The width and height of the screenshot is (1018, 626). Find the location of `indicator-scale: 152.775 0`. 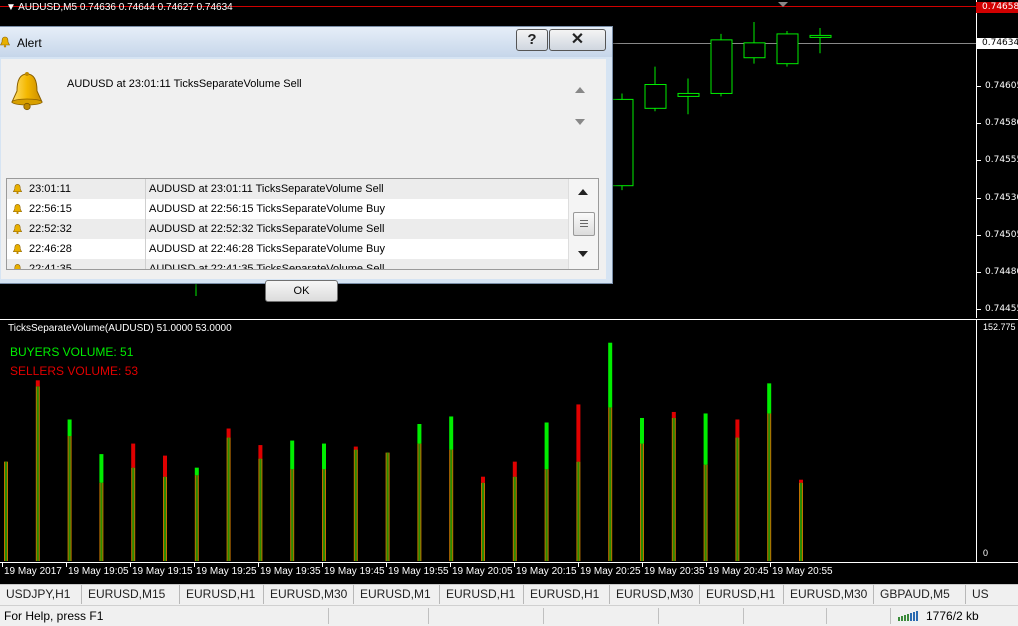

indicator-scale: 152.775 0 is located at coordinates (997, 440).